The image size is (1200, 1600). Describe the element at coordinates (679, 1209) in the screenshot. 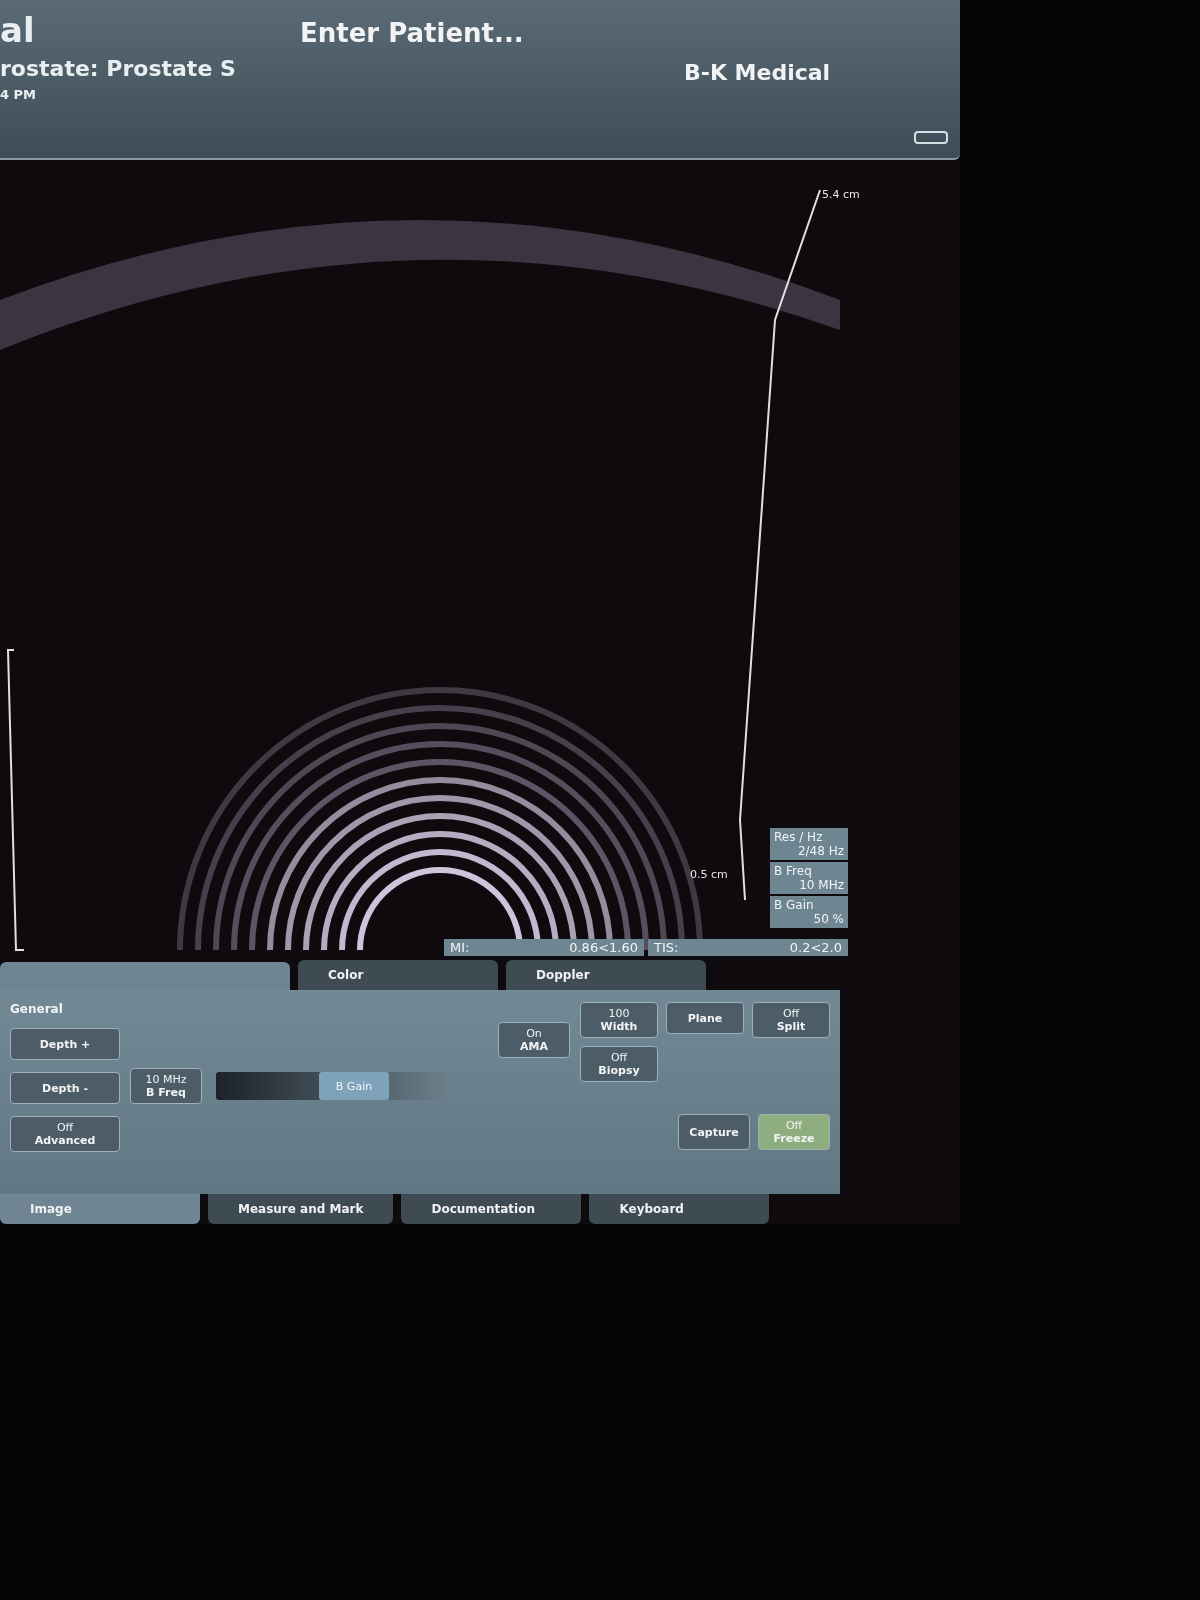

I see `section-tab: Keyboard` at that location.